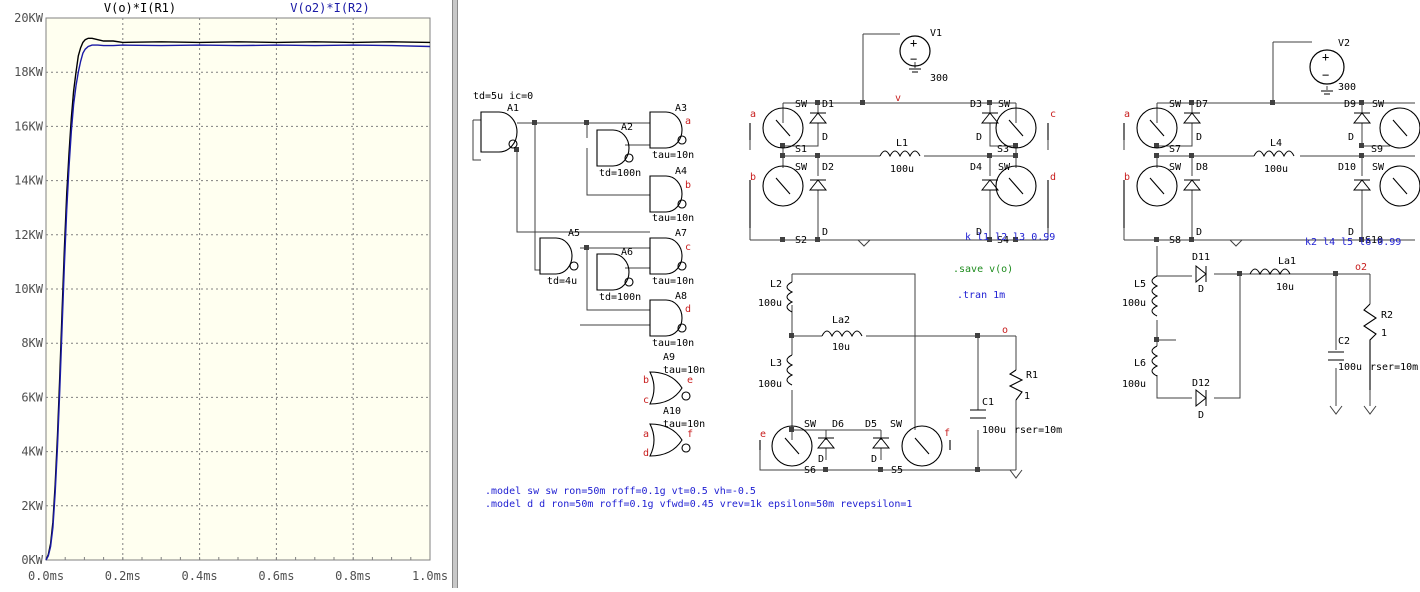 The width and height of the screenshot is (1420, 592). Describe the element at coordinates (983, 269) in the screenshot. I see `save-directive: .save v(o)` at that location.